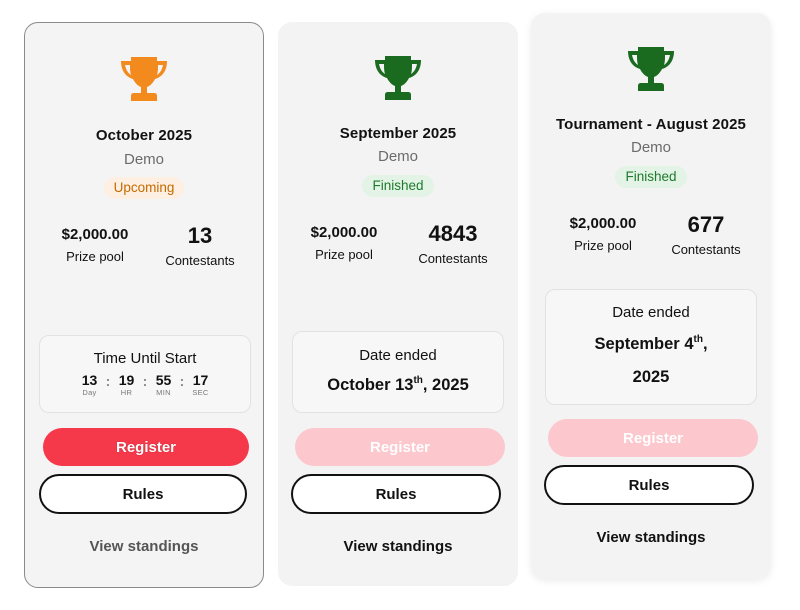 The width and height of the screenshot is (800, 610). I want to click on countdown-hour: 19 HR, so click(127, 384).